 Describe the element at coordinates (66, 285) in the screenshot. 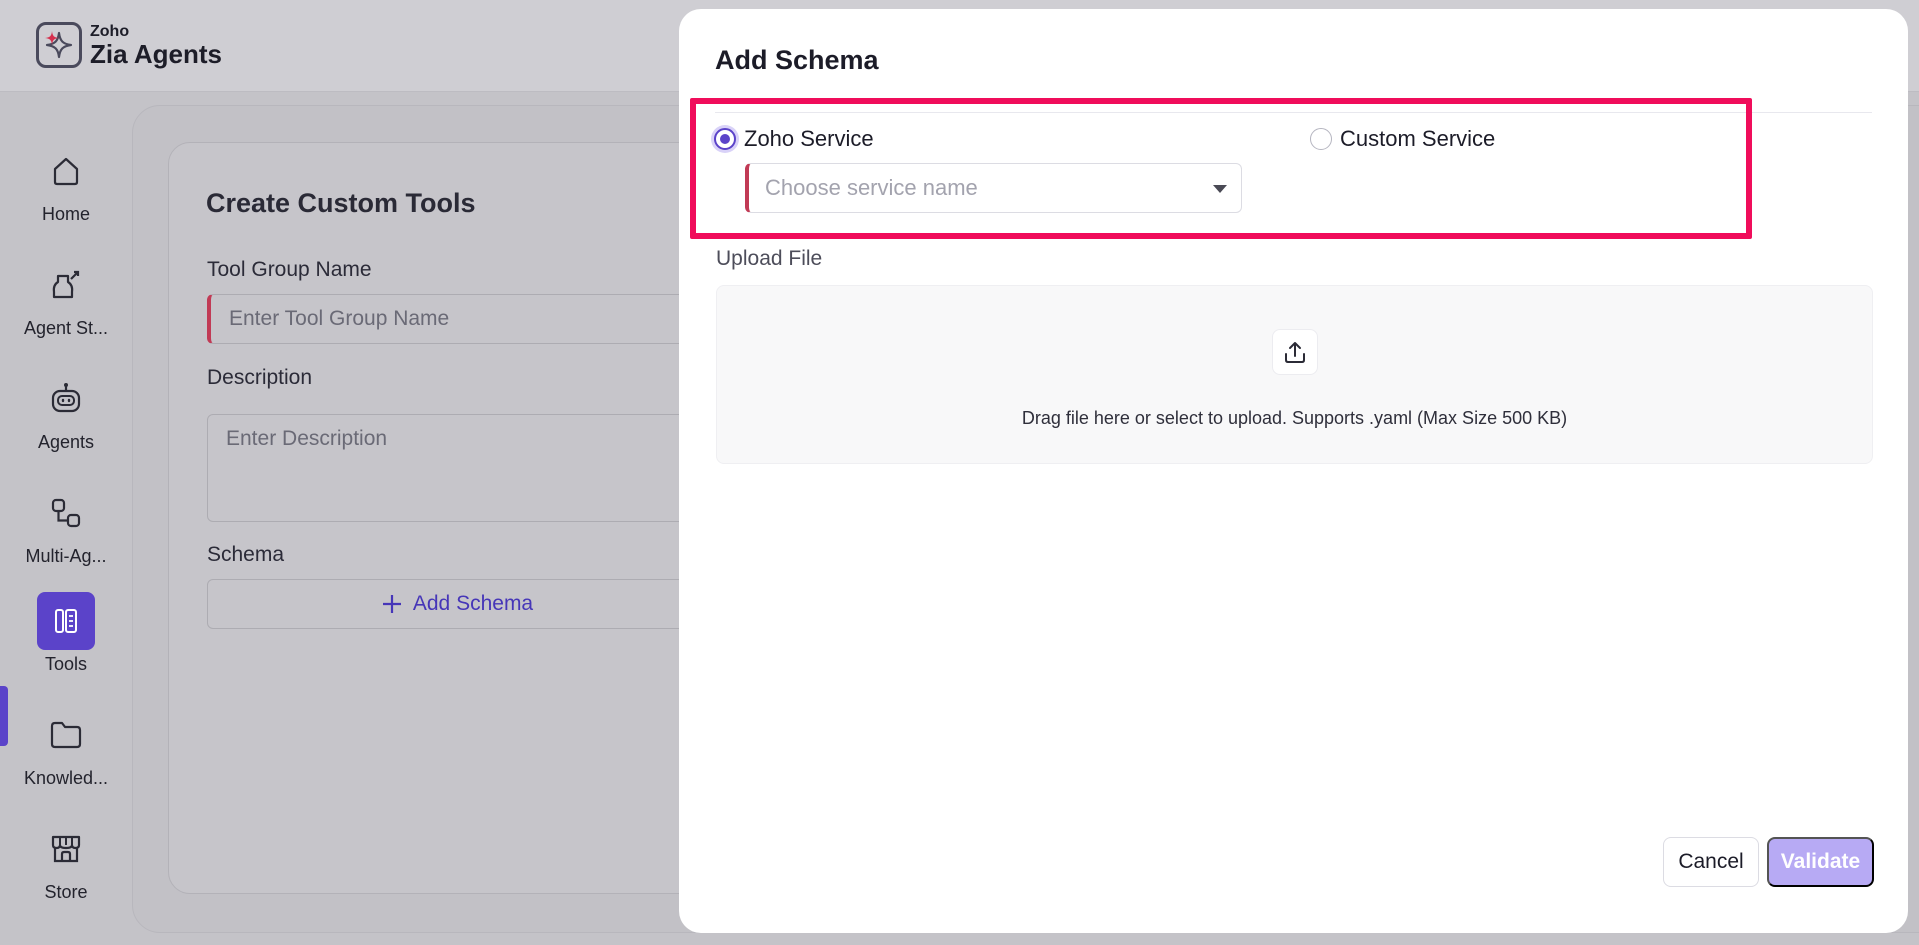

I see `agent-studio-icon` at that location.